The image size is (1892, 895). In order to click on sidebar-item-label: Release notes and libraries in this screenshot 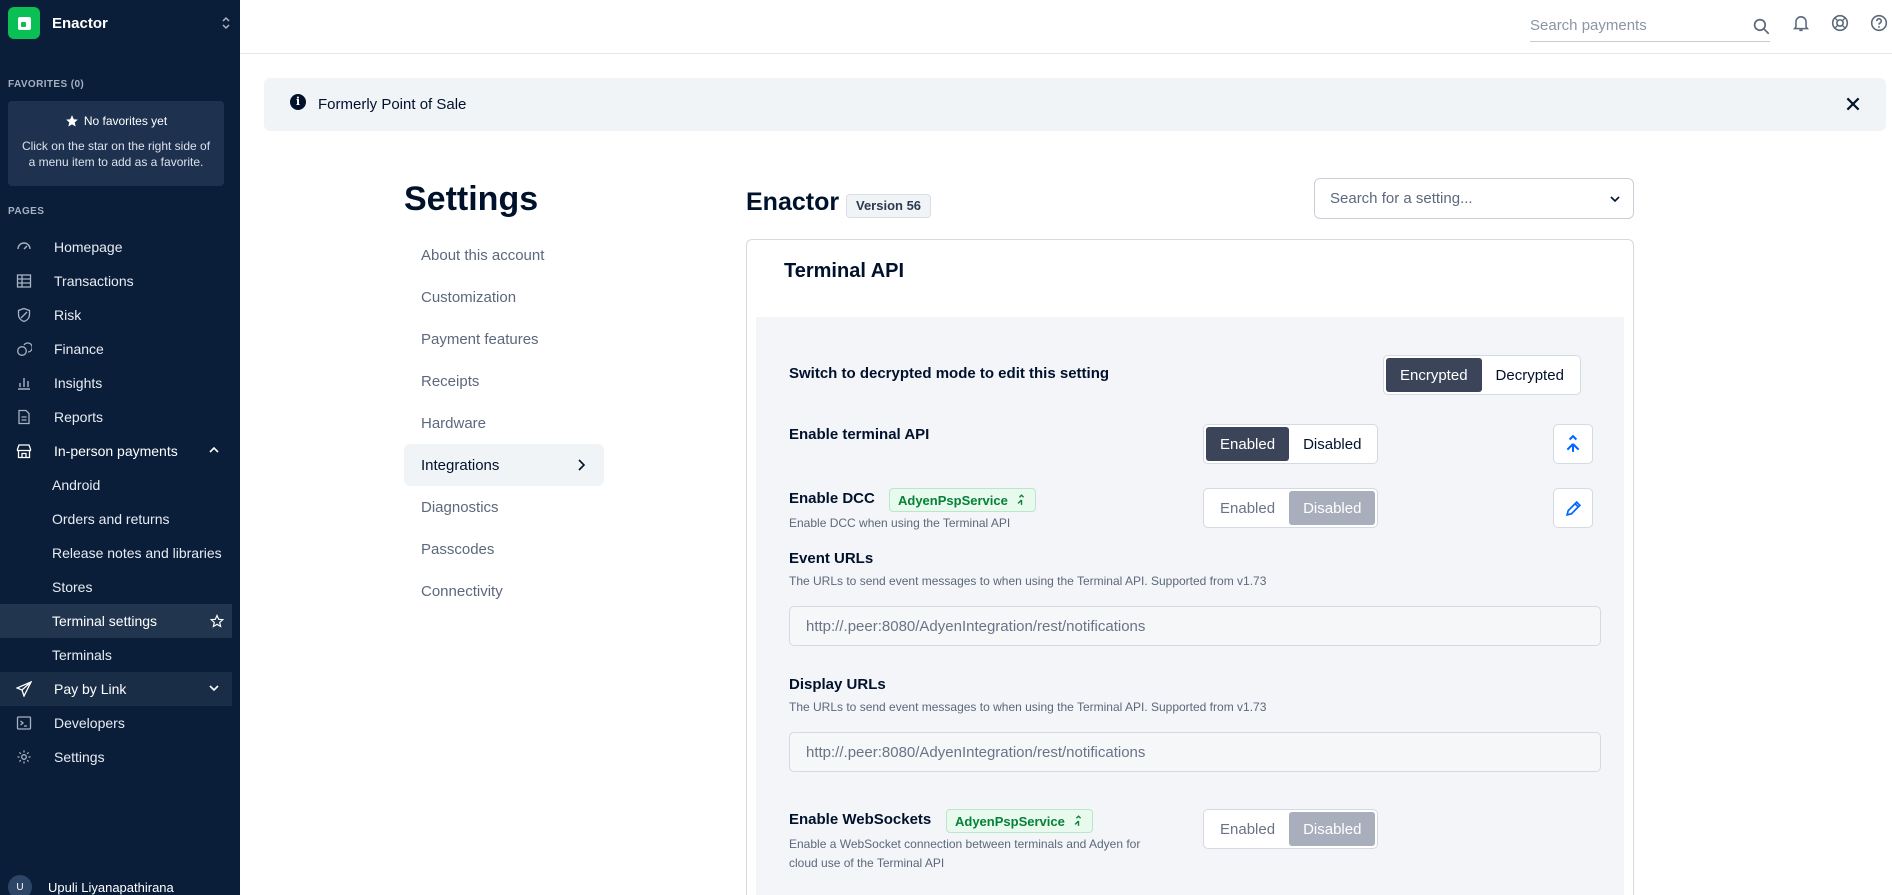, I will do `click(137, 553)`.